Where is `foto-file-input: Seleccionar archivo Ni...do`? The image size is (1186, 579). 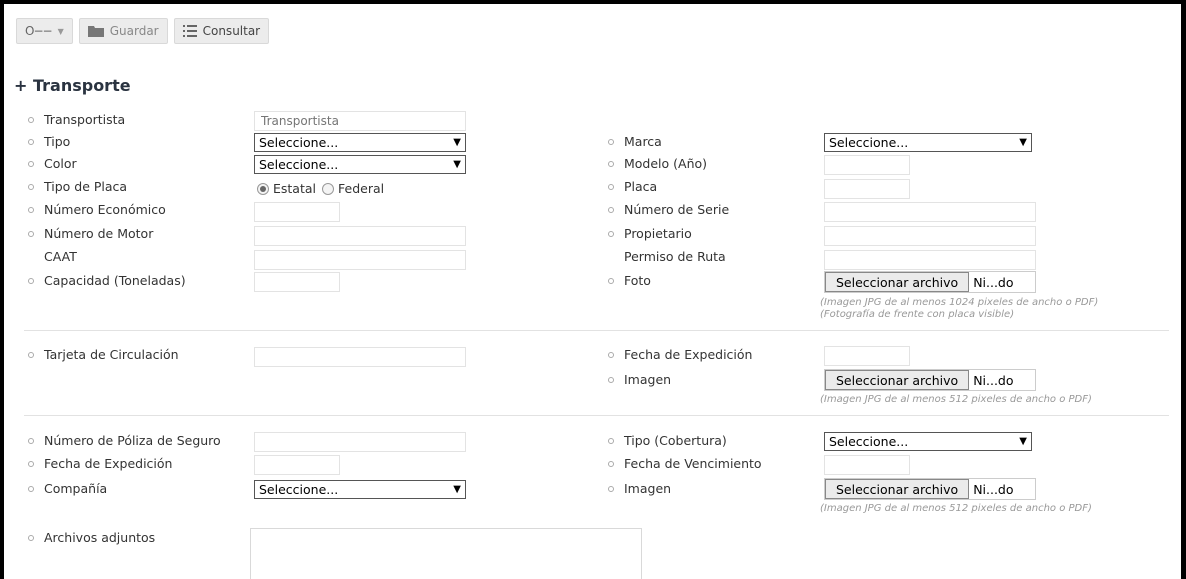 foto-file-input: Seleccionar archivo Ni...do is located at coordinates (930, 282).